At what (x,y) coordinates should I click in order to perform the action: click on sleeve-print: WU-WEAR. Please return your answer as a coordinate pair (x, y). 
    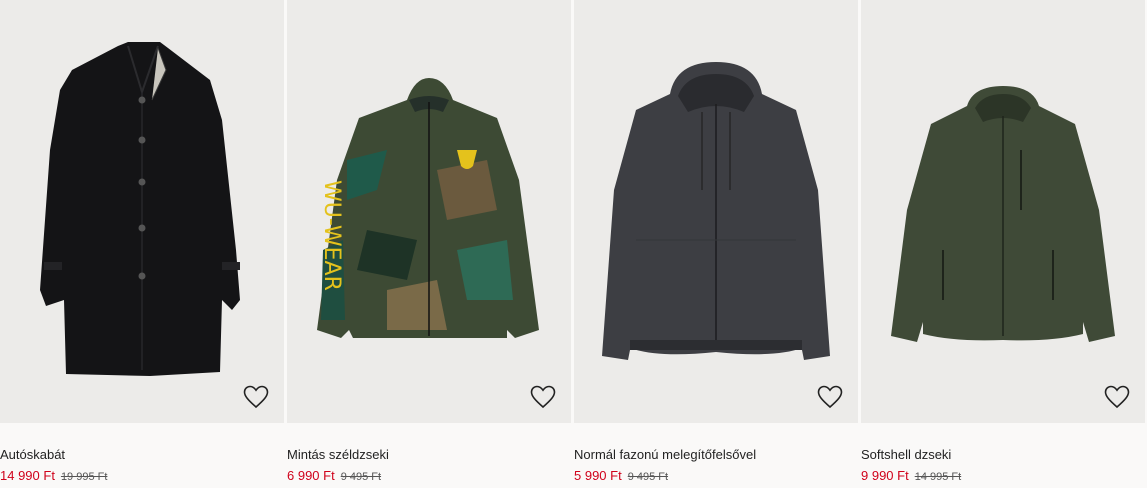
    Looking at the image, I should click on (331, 235).